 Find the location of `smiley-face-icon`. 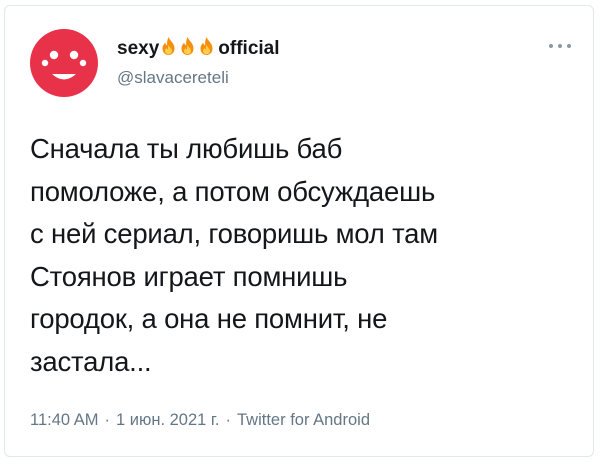

smiley-face-icon is located at coordinates (64, 65).